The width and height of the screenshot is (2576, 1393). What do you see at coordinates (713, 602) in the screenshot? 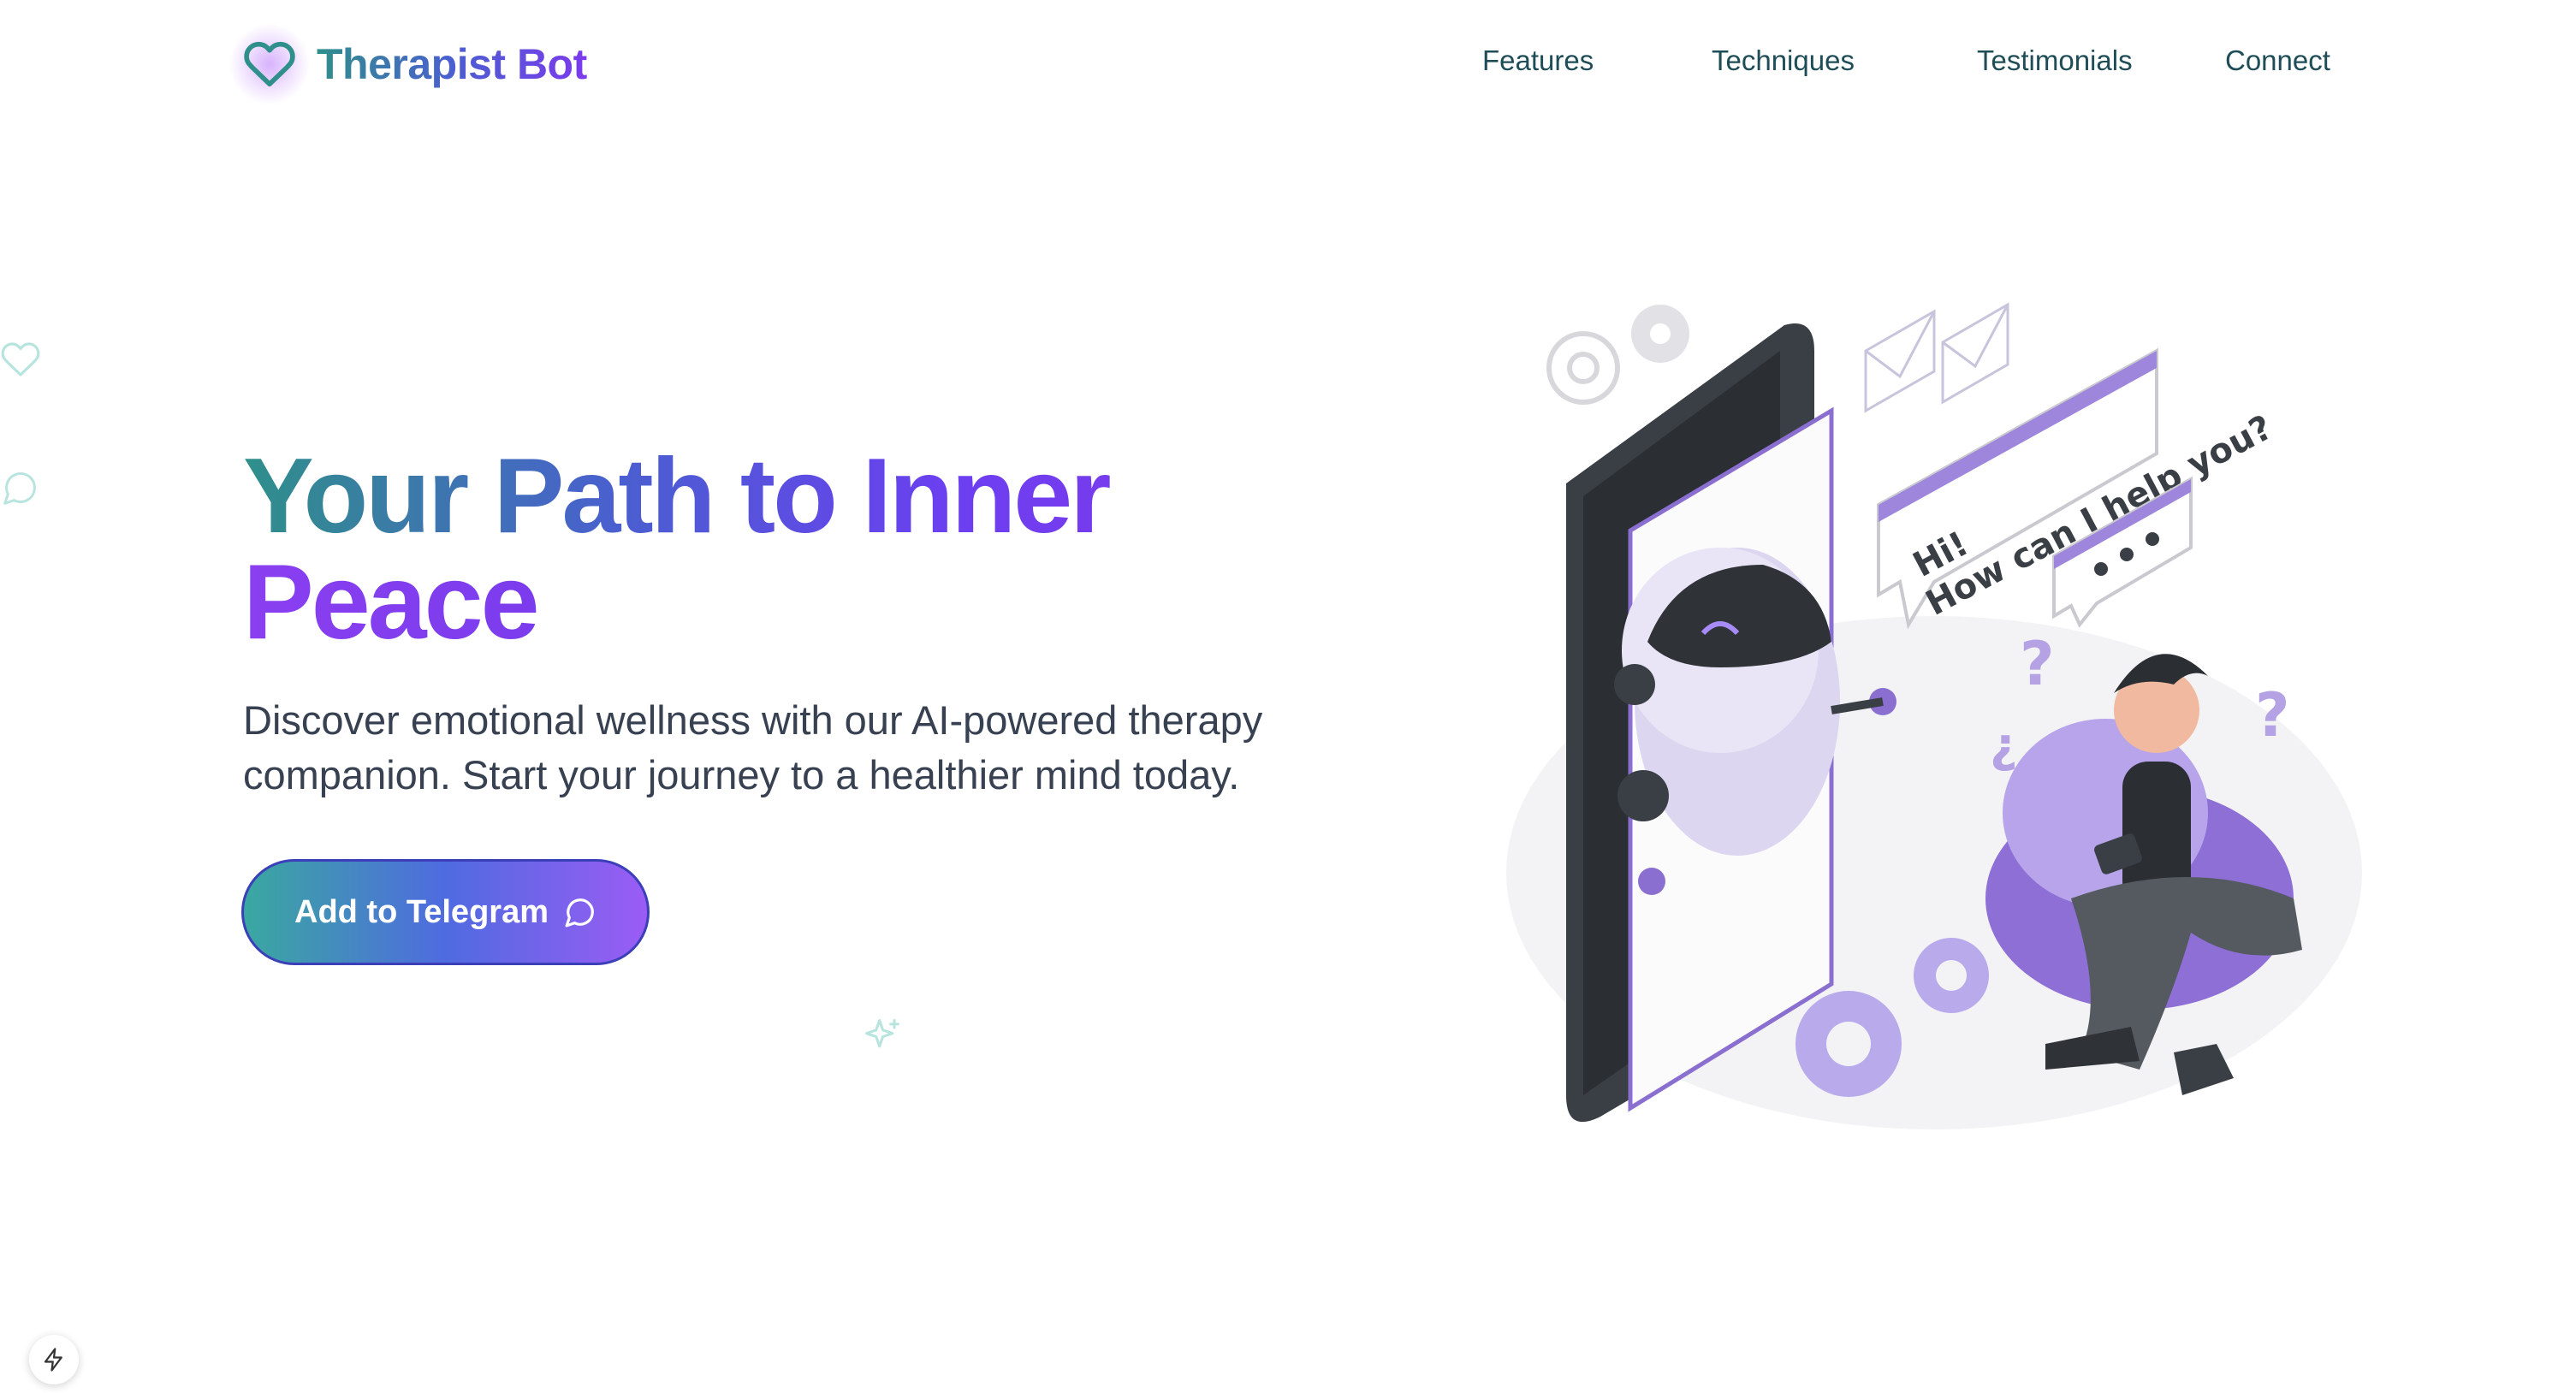
I see `hero-title-line2: Peace` at bounding box center [713, 602].